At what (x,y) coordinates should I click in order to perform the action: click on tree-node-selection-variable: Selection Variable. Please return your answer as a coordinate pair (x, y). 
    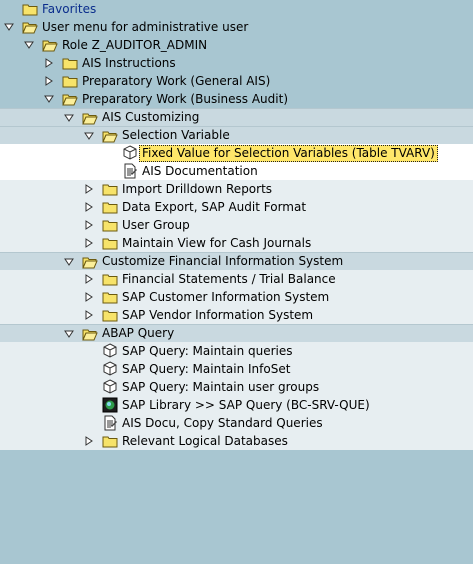
    Looking at the image, I should click on (236, 135).